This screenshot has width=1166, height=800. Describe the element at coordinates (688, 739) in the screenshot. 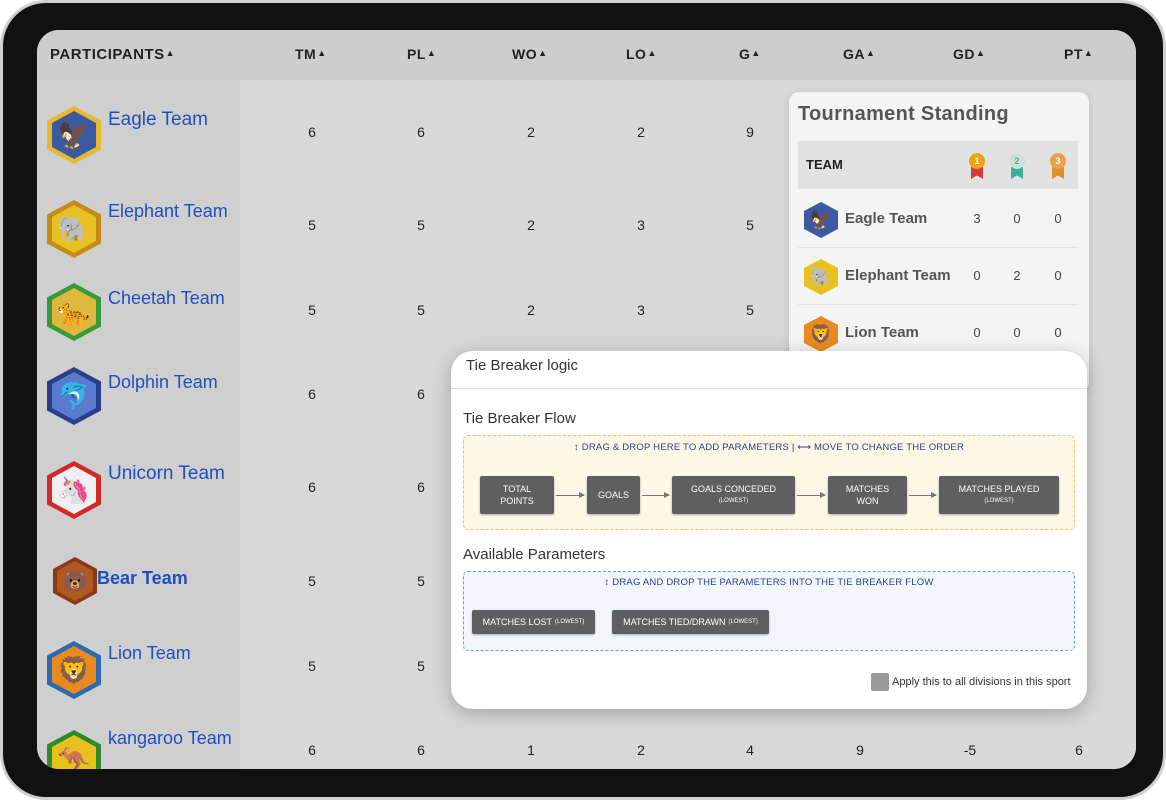

I see `stats-cell` at that location.